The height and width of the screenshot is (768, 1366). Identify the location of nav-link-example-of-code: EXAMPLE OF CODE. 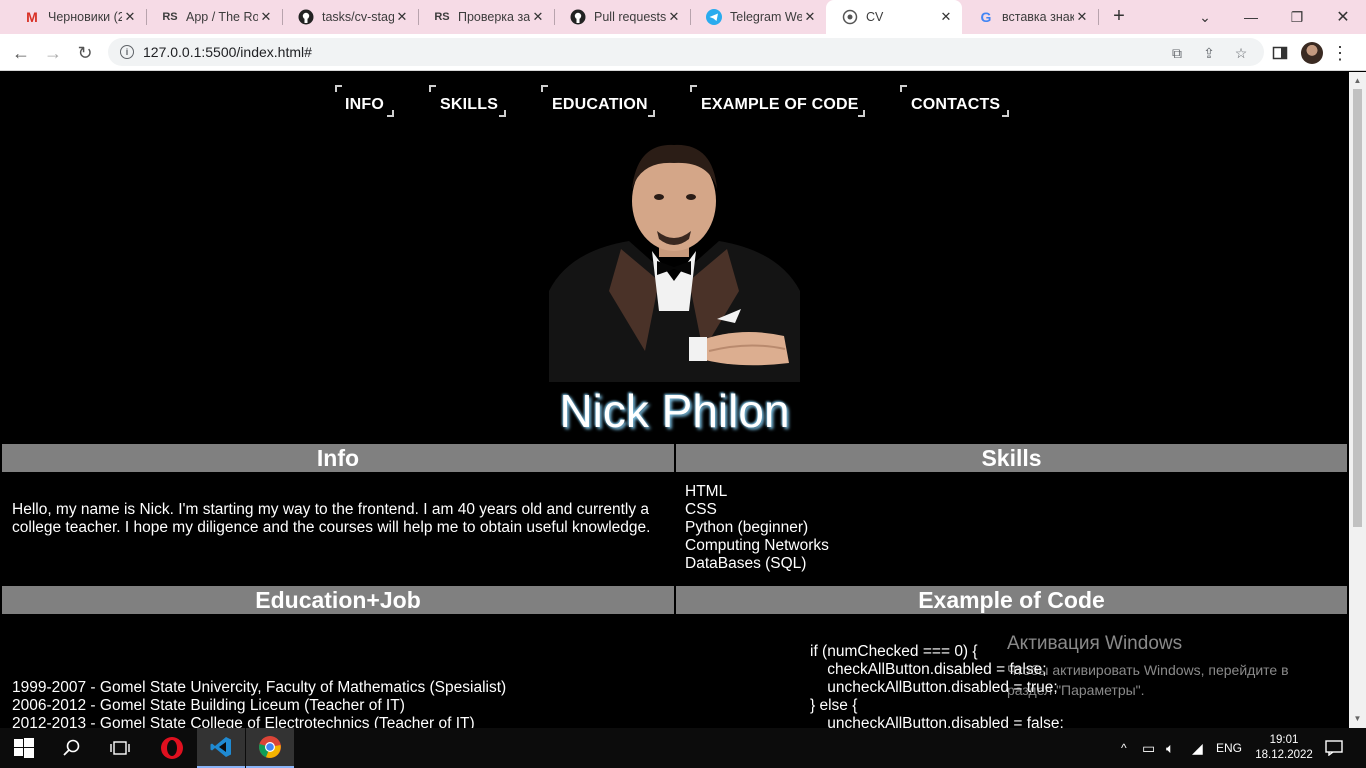
(780, 105).